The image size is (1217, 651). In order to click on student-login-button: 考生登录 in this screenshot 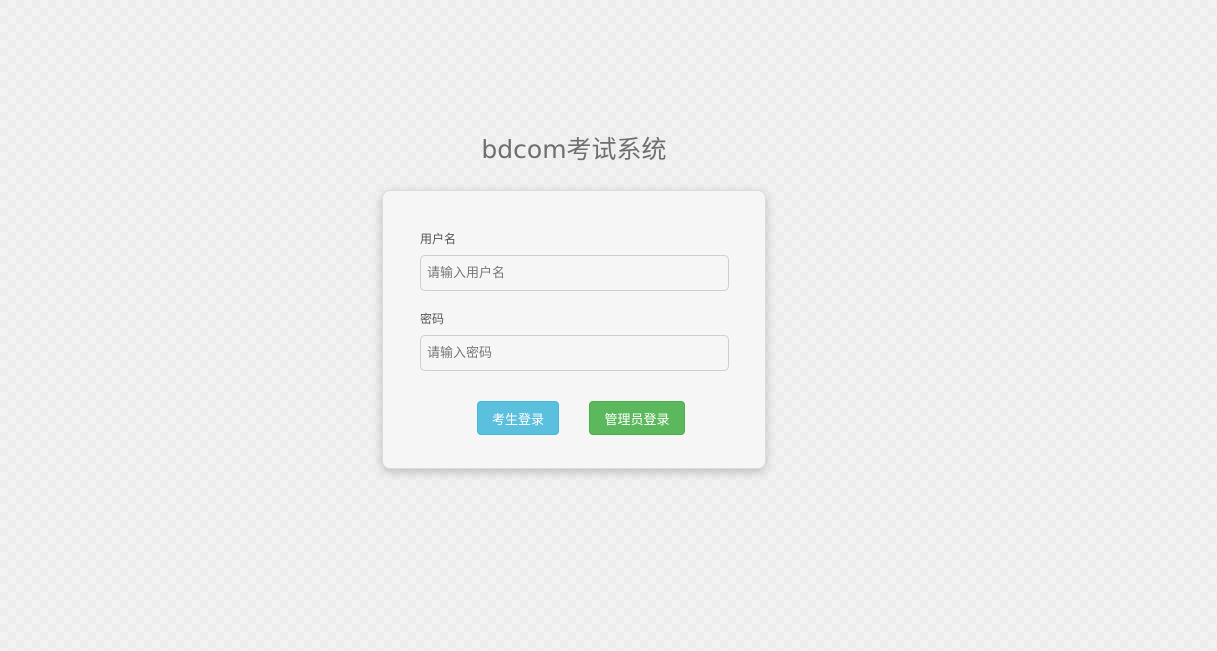, I will do `click(518, 418)`.